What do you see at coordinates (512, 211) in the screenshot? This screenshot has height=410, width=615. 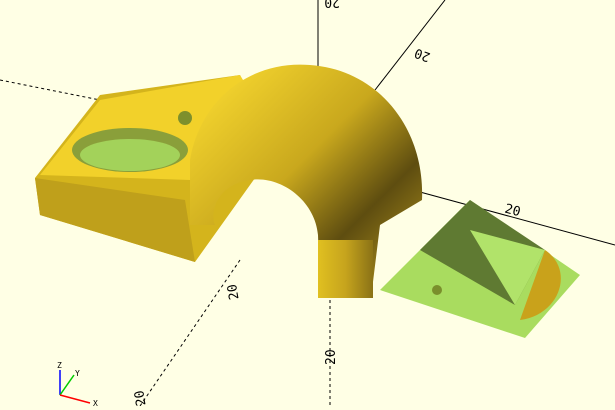 I see `tick-label-x-right: 20` at bounding box center [512, 211].